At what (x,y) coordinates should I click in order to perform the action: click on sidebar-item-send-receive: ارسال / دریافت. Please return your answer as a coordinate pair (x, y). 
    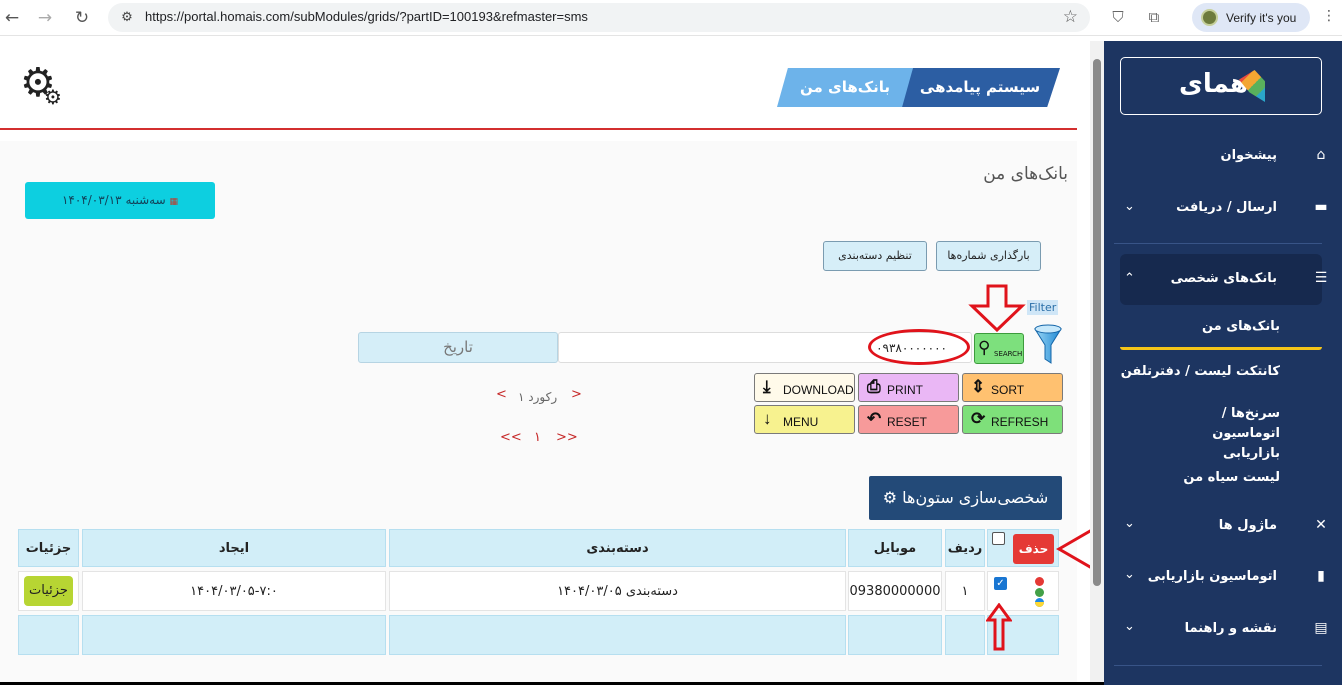
    Looking at the image, I should click on (1226, 207).